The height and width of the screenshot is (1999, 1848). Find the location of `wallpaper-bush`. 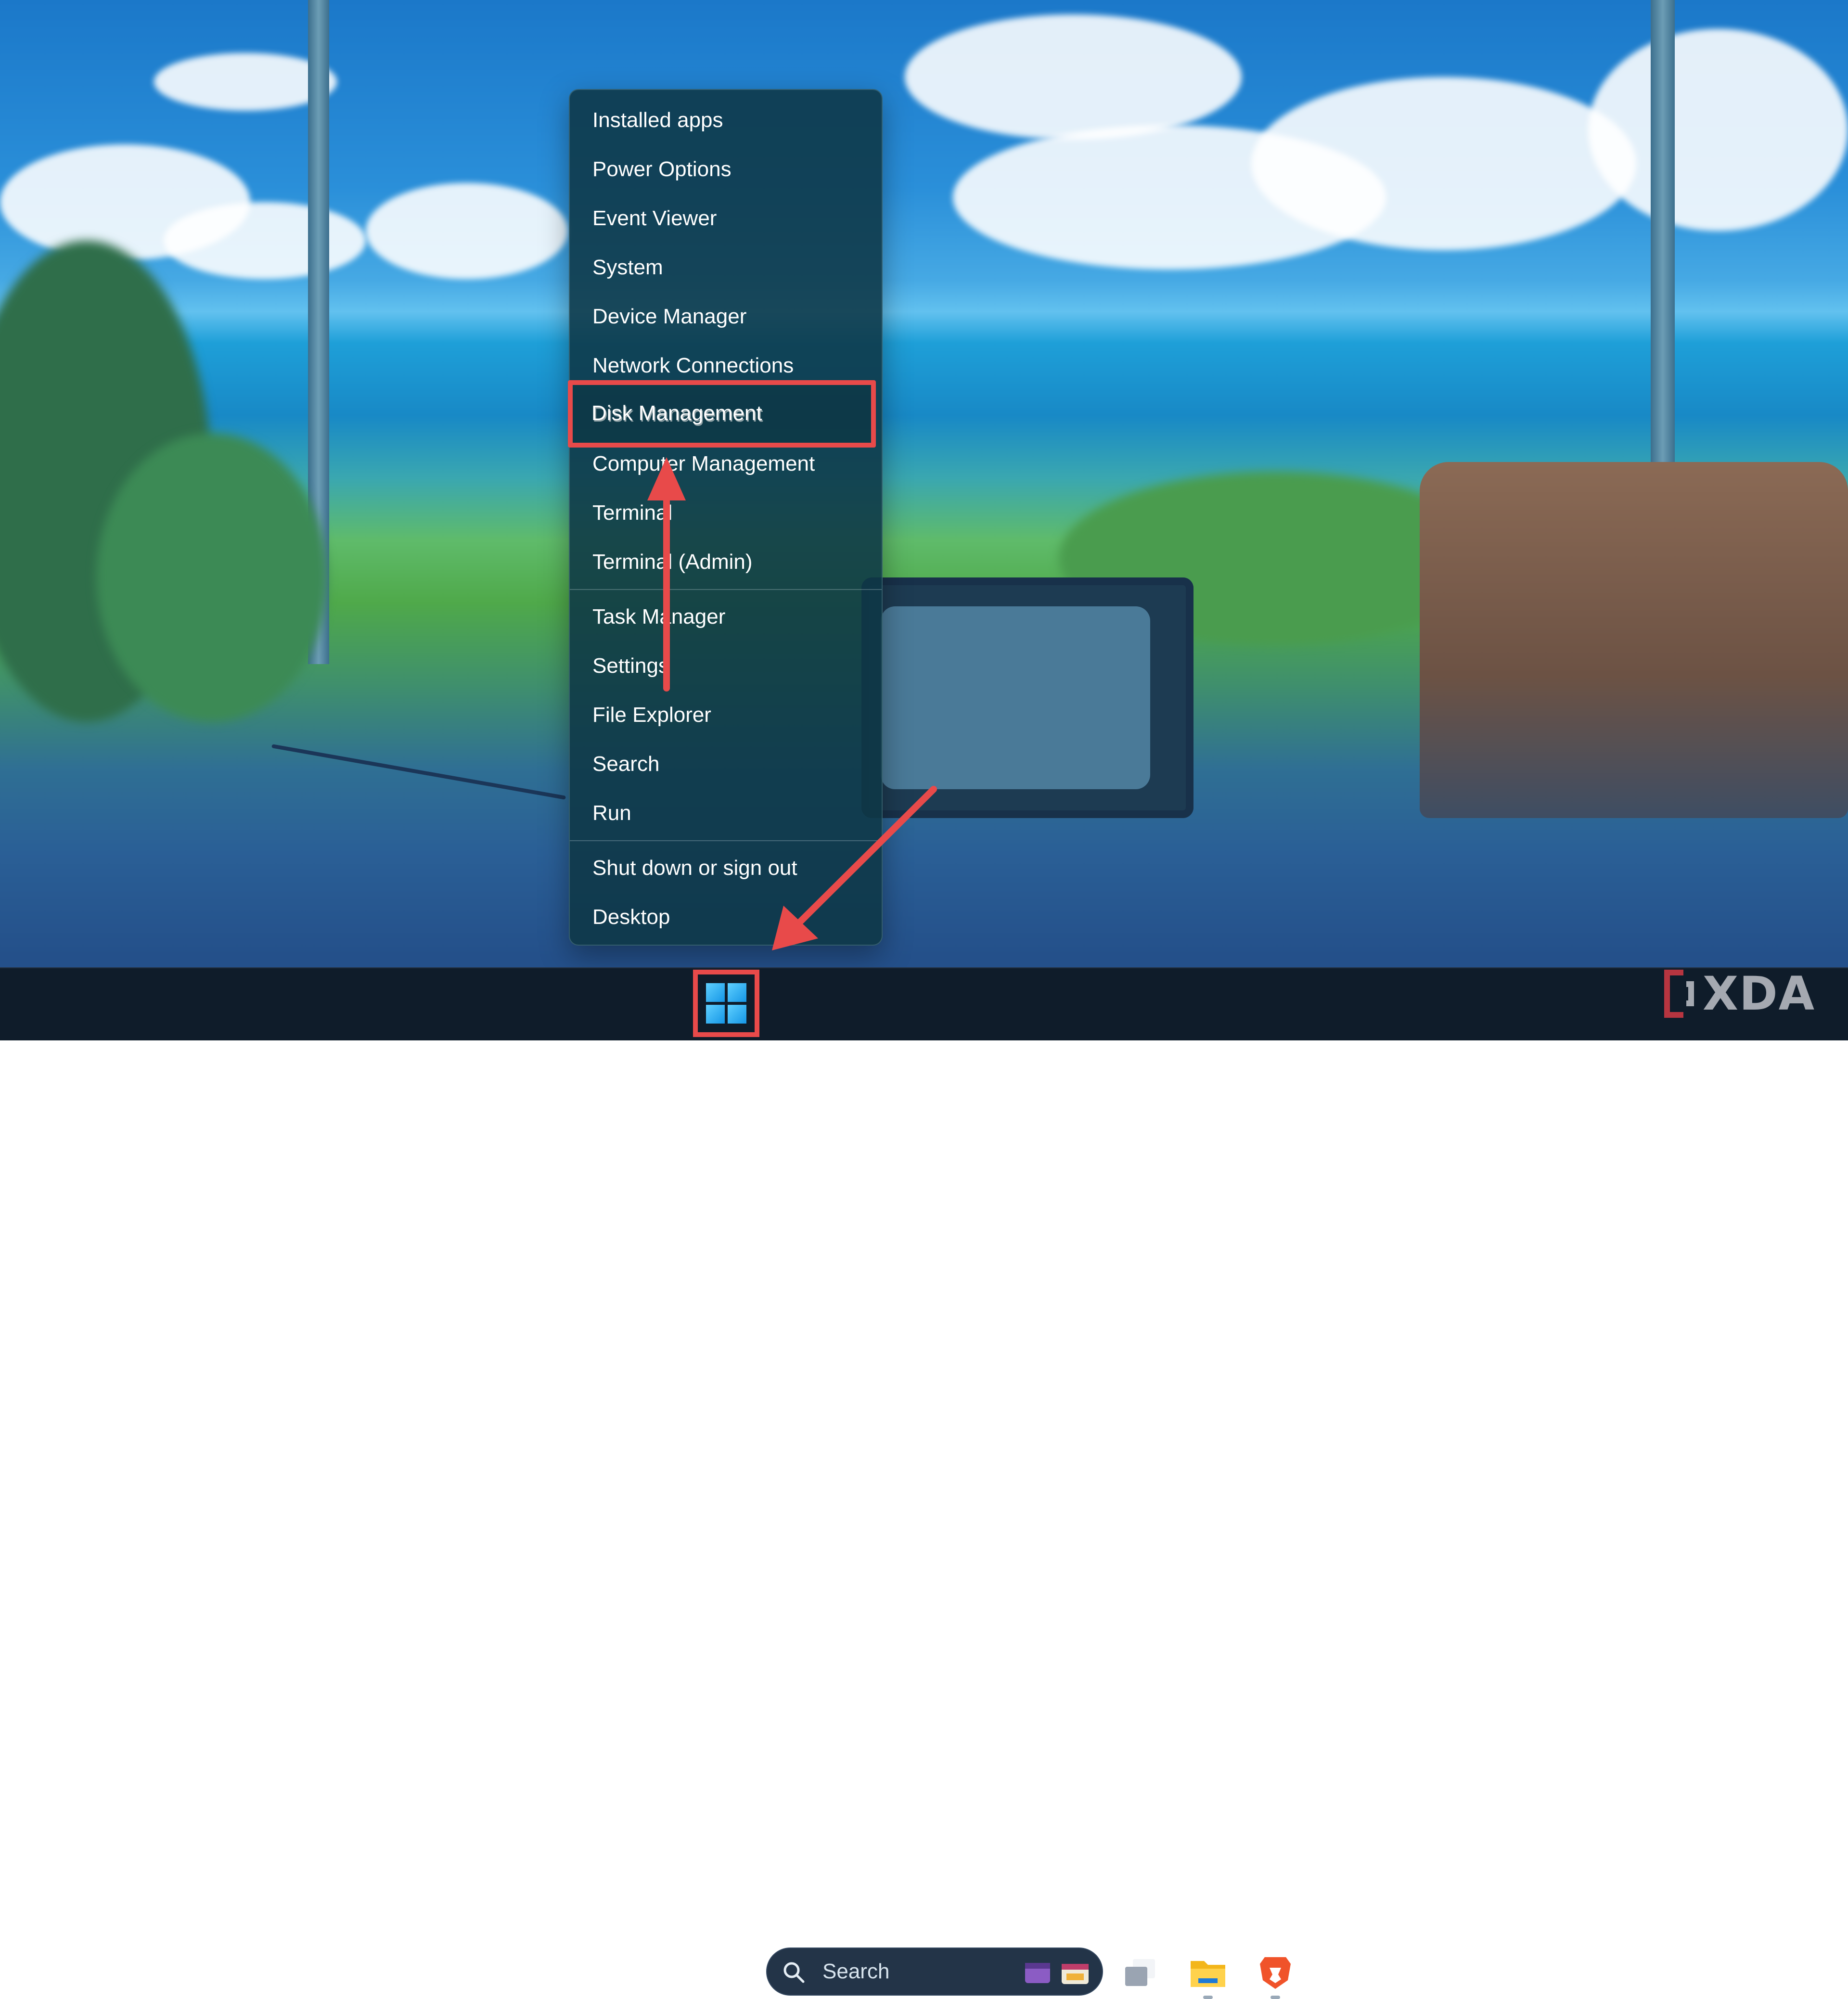

wallpaper-bush is located at coordinates (211, 577).